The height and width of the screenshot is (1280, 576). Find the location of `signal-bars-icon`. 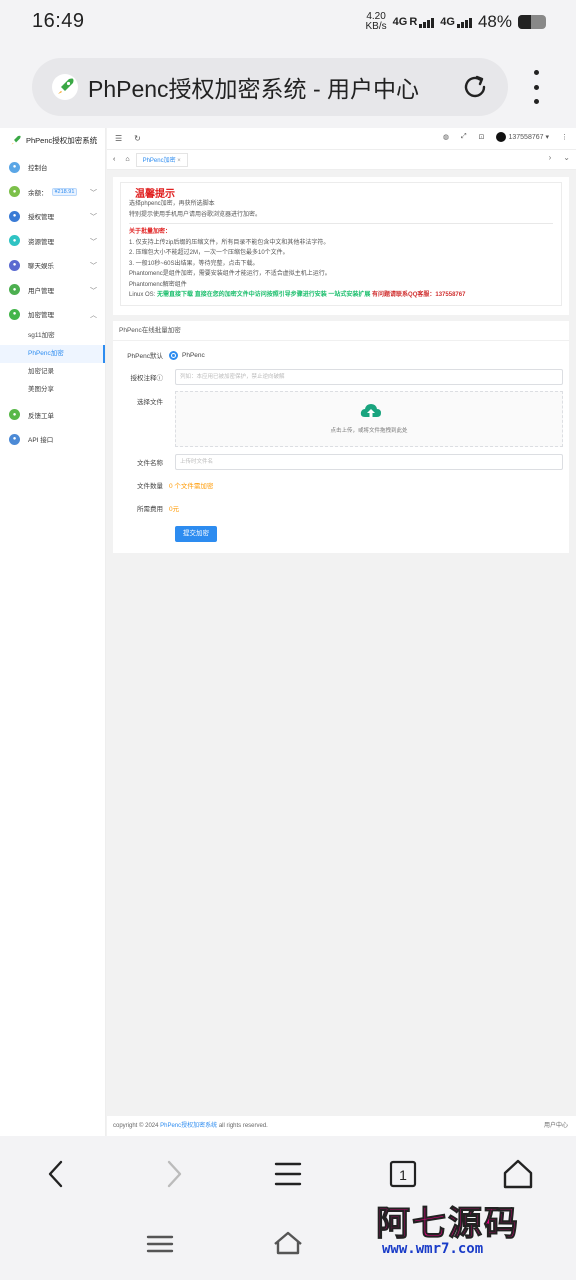

signal-bars-icon is located at coordinates (464, 23).